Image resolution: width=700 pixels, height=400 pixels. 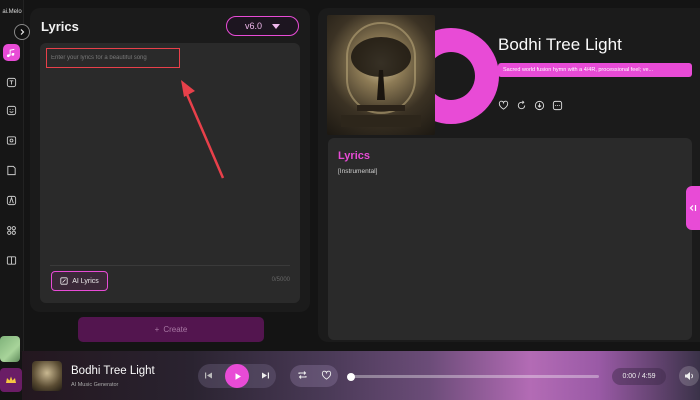 I want to click on sidebar-item-emoji, so click(x=11, y=110).